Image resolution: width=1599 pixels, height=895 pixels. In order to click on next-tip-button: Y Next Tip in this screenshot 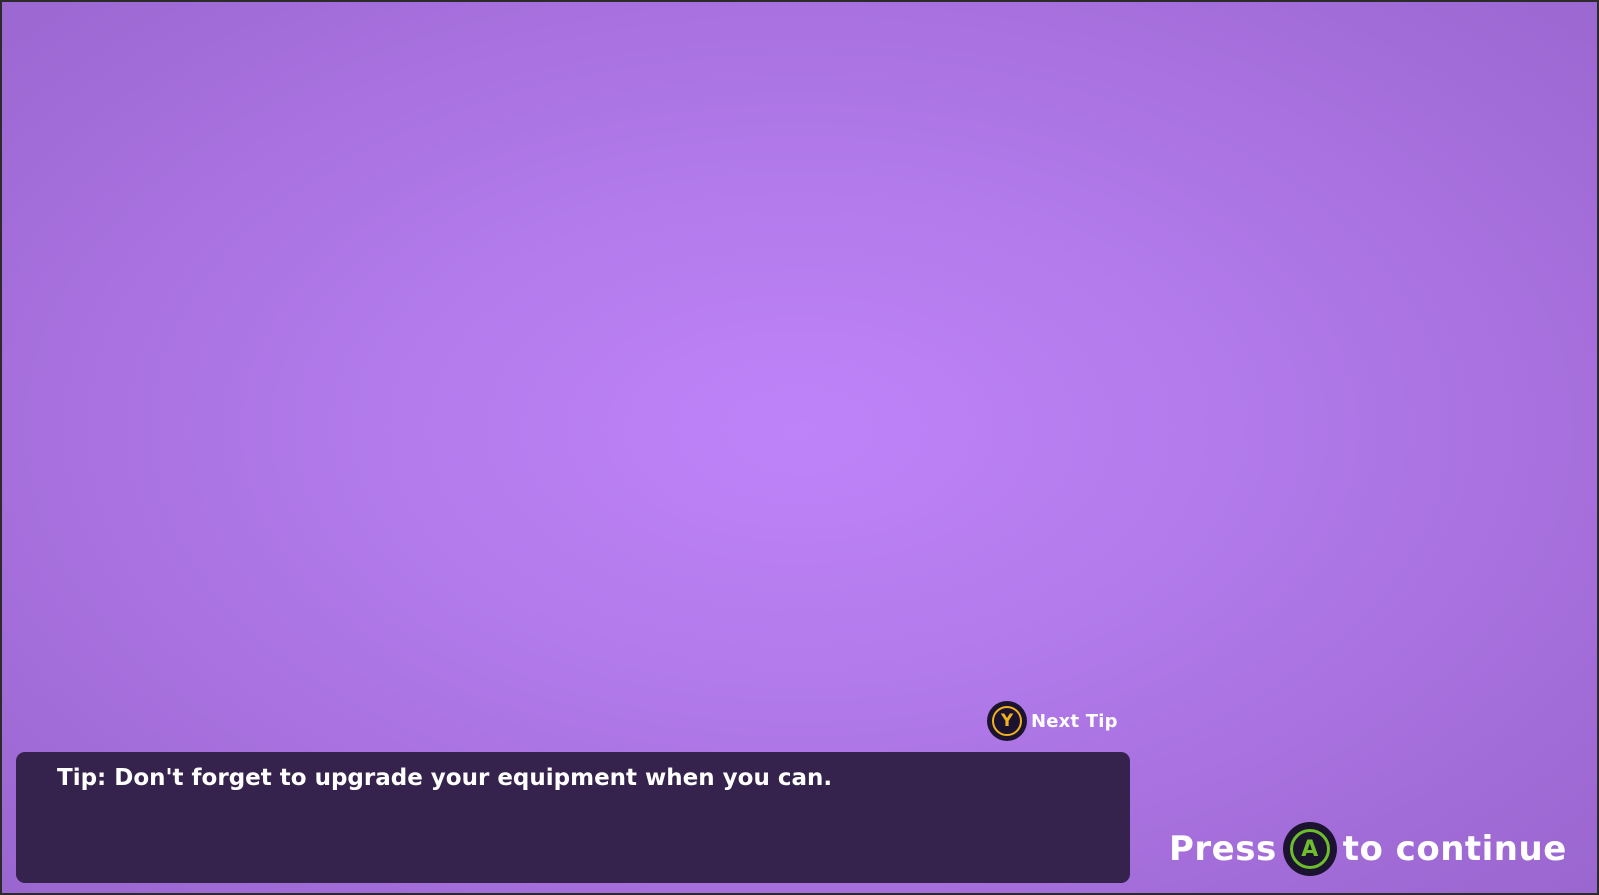, I will do `click(1052, 721)`.